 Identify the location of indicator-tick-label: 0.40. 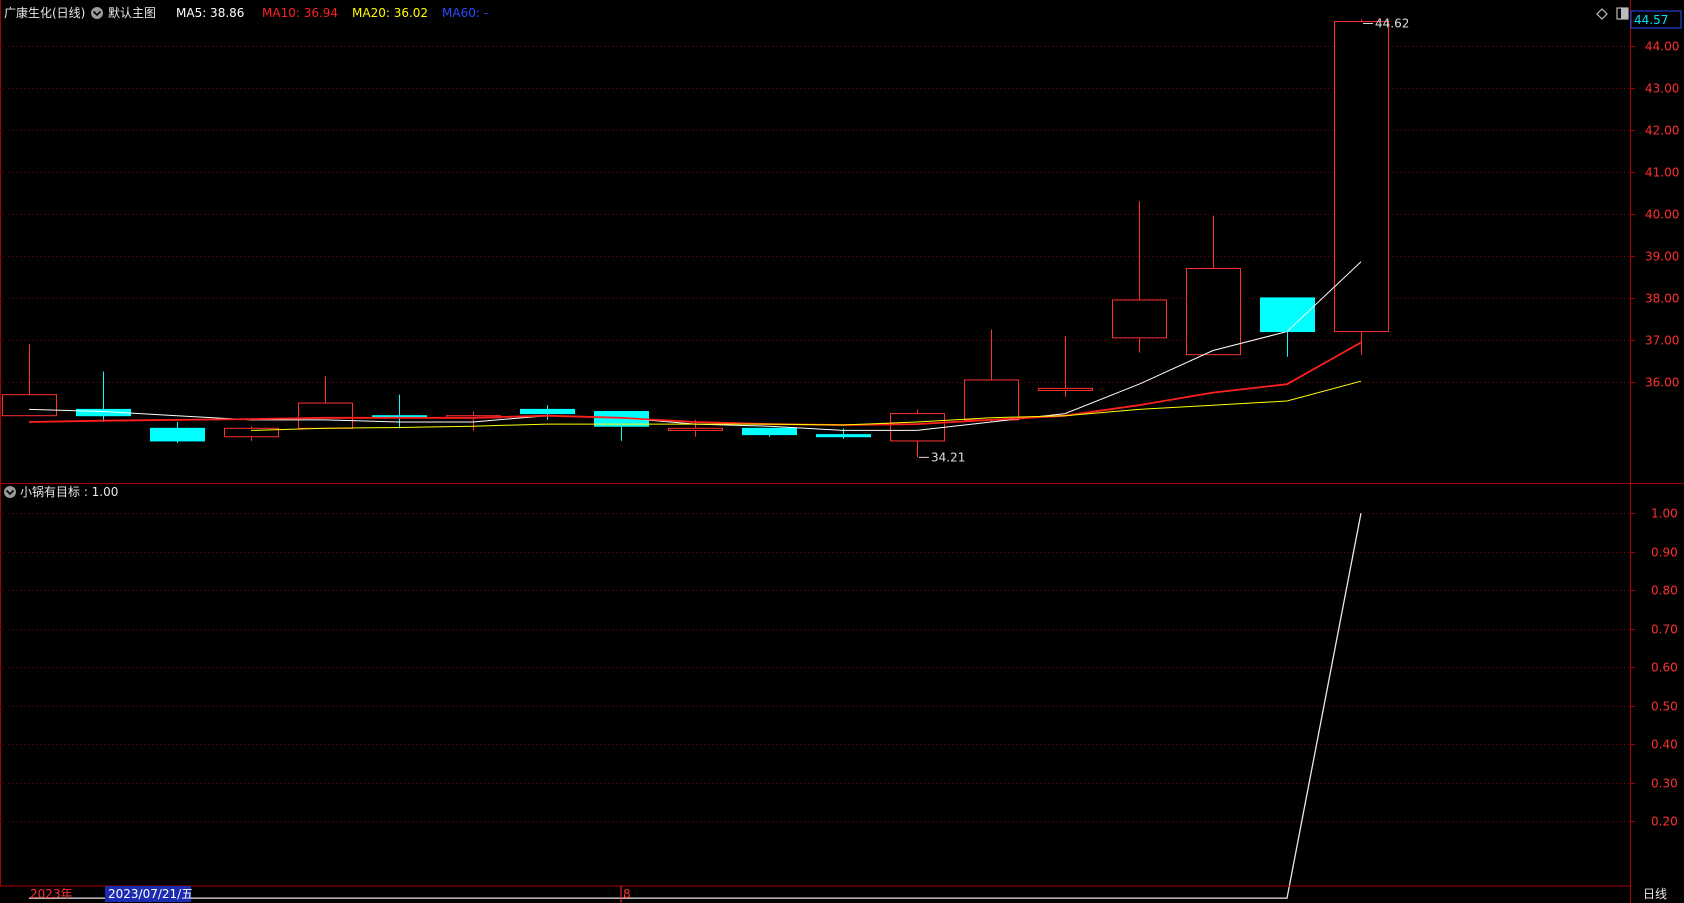
(1664, 745).